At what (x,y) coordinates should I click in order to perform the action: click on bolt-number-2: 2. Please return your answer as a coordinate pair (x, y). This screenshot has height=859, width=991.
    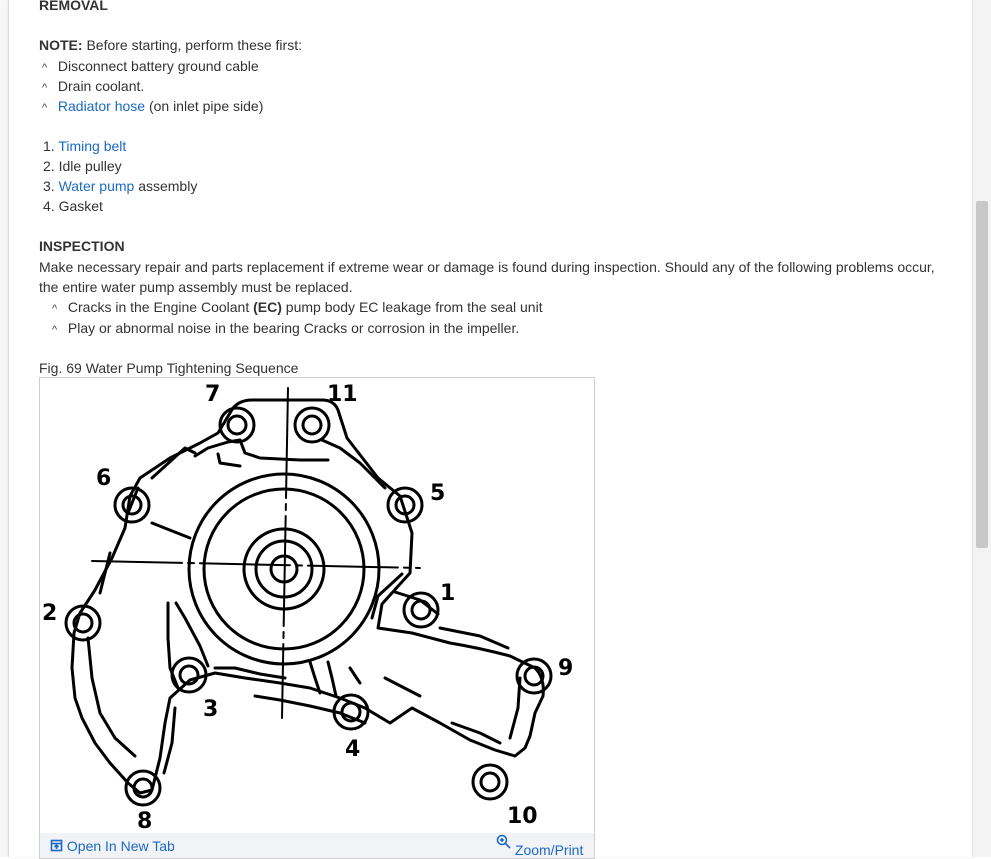
    Looking at the image, I should click on (49, 613).